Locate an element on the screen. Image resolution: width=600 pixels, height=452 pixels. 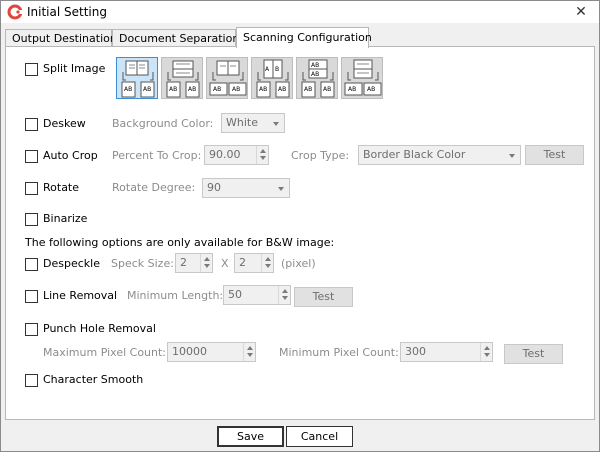
auto-crop-label: Auto Crop is located at coordinates (70, 155).